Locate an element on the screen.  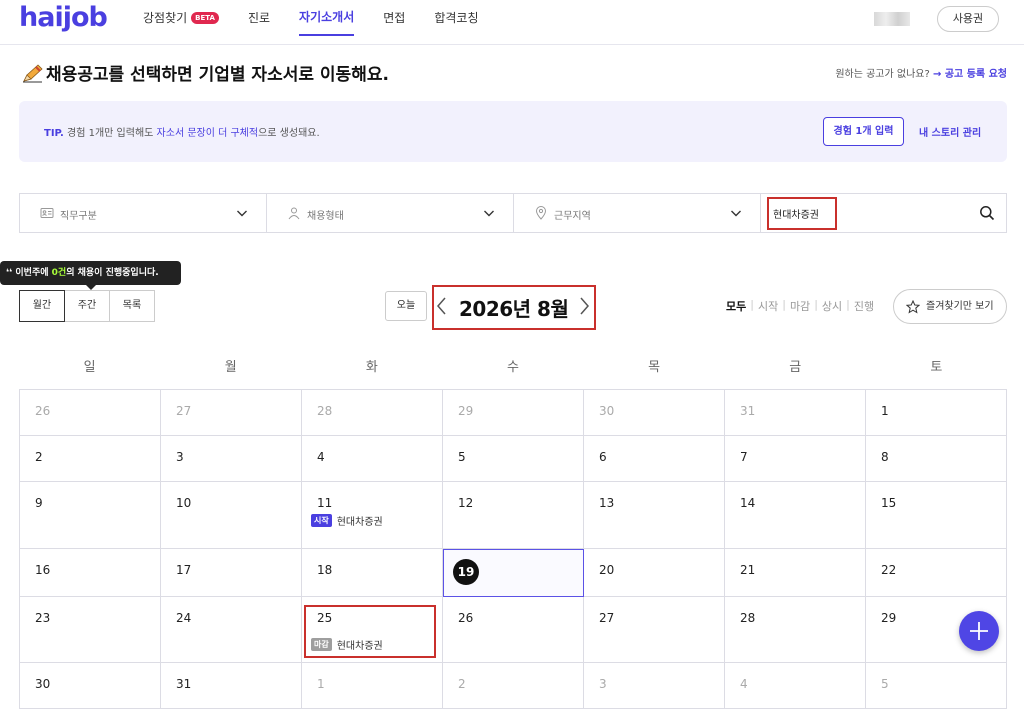
plus-icon is located at coordinates (979, 631).